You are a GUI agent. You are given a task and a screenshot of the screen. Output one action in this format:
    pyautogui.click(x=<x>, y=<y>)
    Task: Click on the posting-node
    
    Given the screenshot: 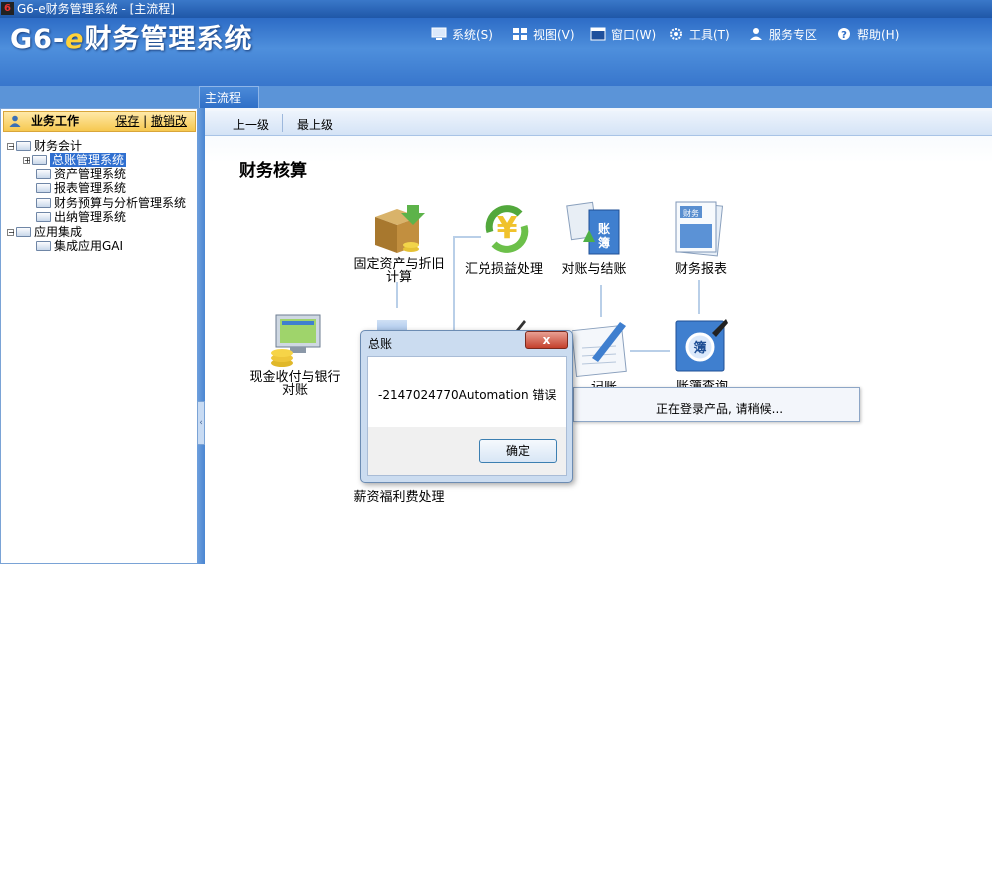 What is the action you would take?
    pyautogui.click(x=599, y=349)
    